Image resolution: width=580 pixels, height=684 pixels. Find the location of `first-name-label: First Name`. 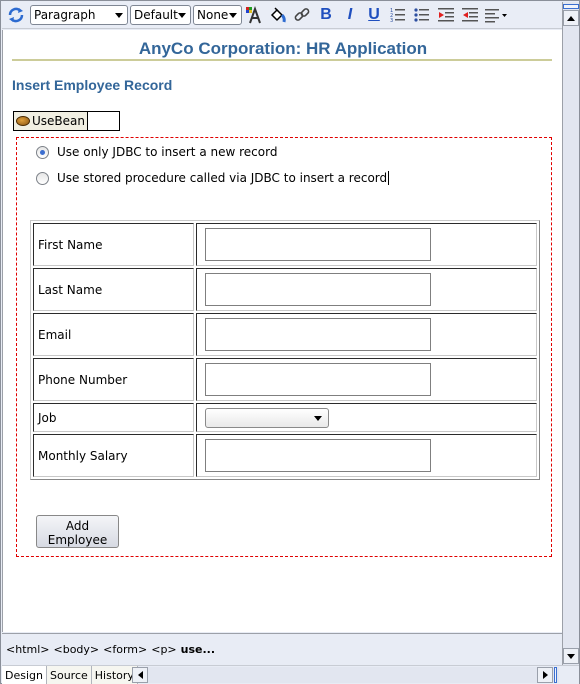

first-name-label: First Name is located at coordinates (113, 244).